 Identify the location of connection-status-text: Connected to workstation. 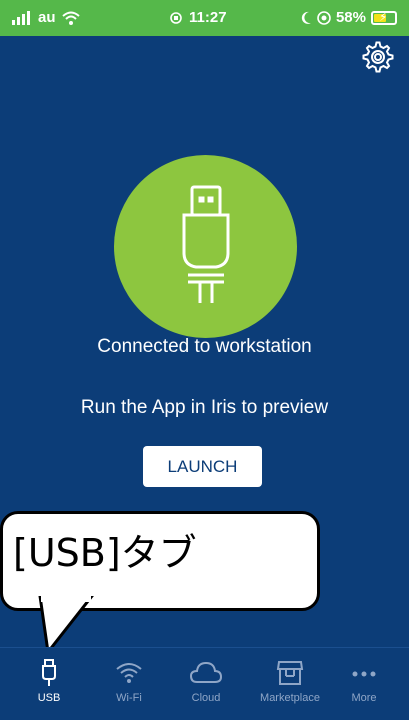
(204, 346).